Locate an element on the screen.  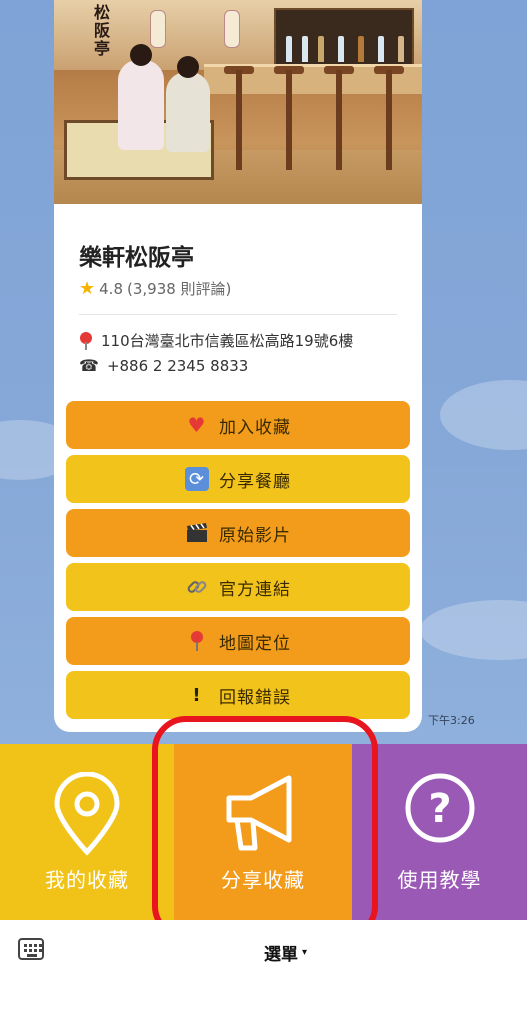
share-favorites-button: 分享收藏 is located at coordinates (263, 832).